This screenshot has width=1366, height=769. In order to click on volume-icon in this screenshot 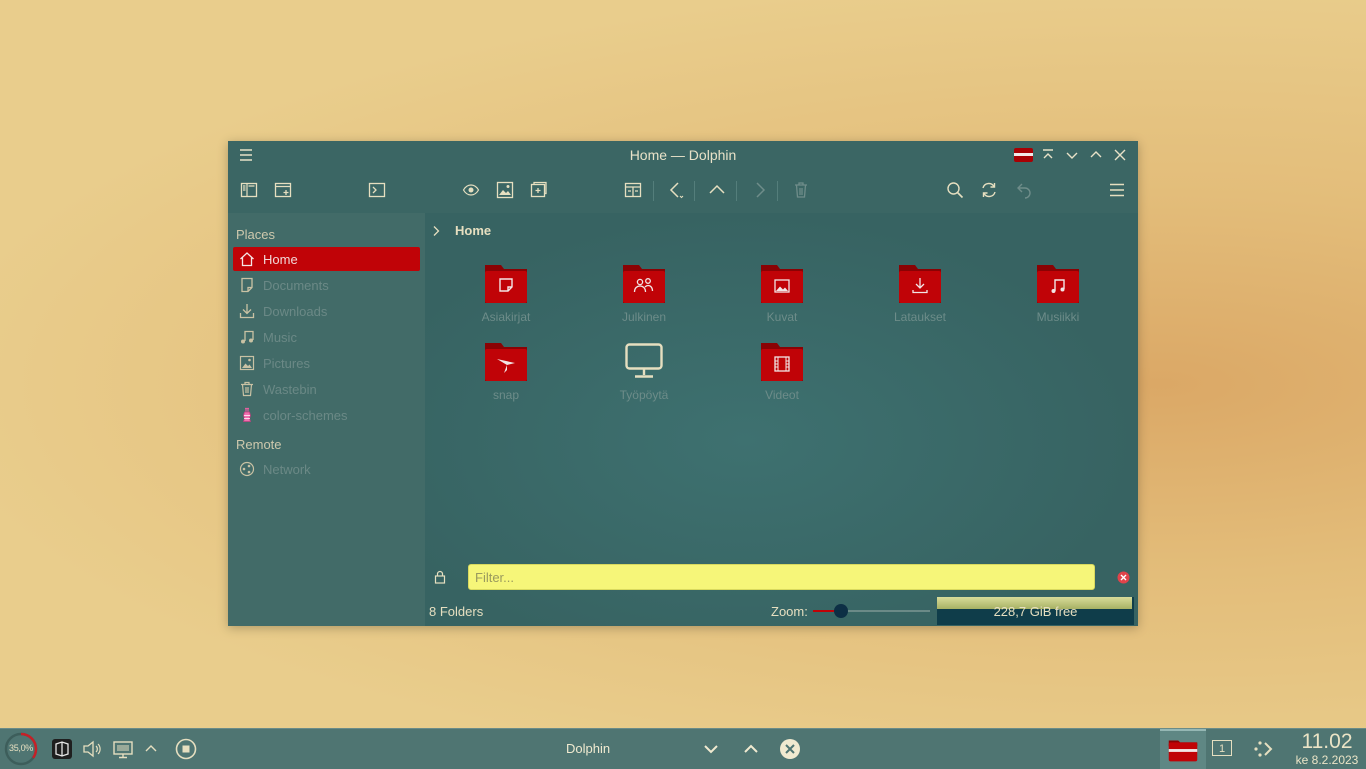, I will do `click(92, 749)`.